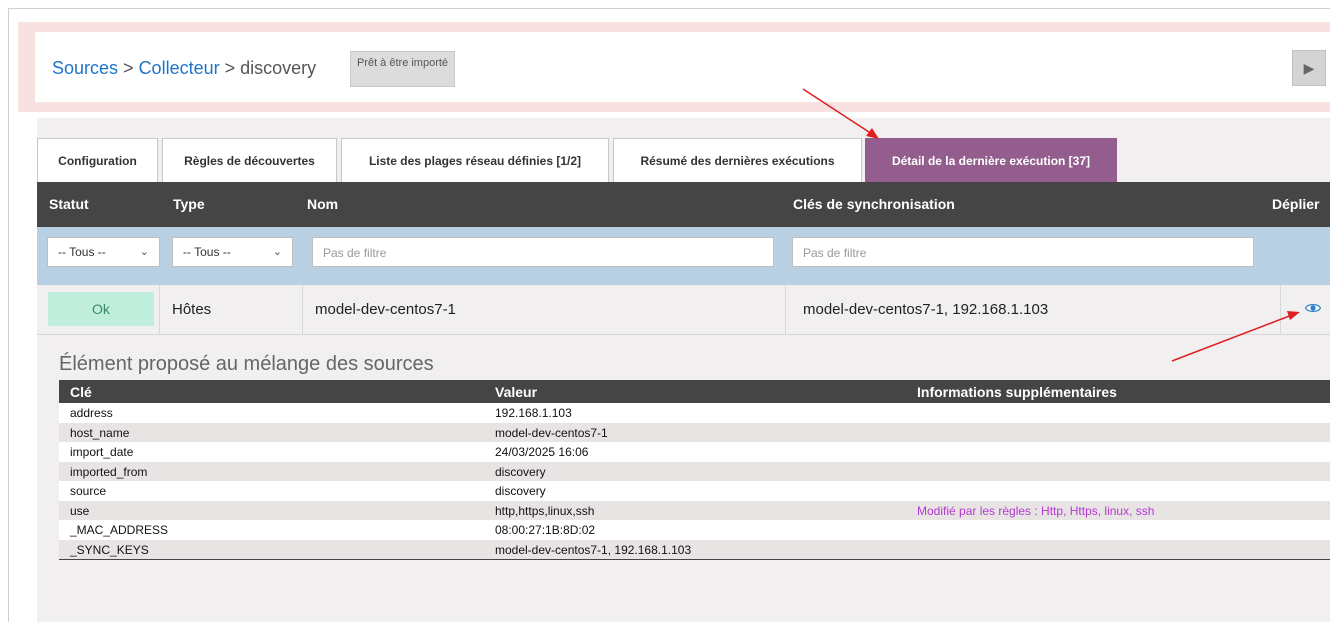  I want to click on type-filter-select: -- Tous -- ⌄, so click(232, 252).